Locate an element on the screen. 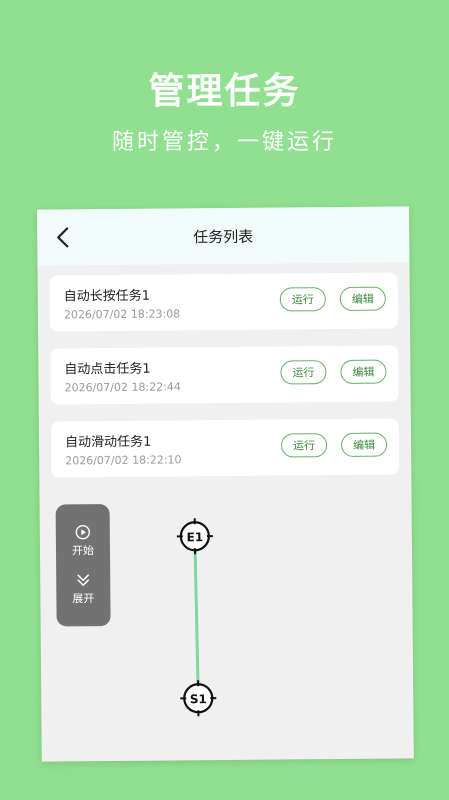  start-label: 开始 is located at coordinates (83, 551).